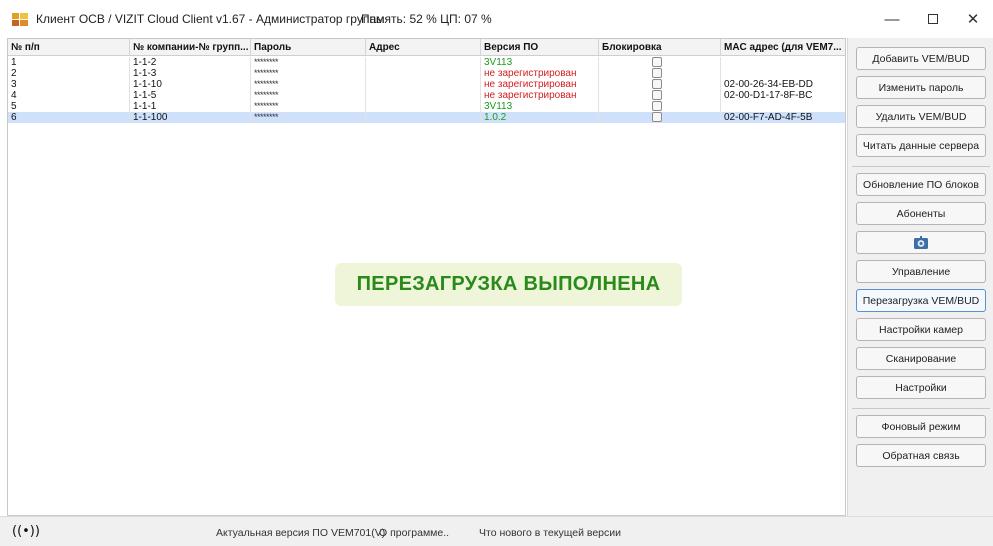 Image resolution: width=993 pixels, height=546 pixels. What do you see at coordinates (921, 184) in the screenshot?
I see `firmware-update-button: Обновление ПО блоков` at bounding box center [921, 184].